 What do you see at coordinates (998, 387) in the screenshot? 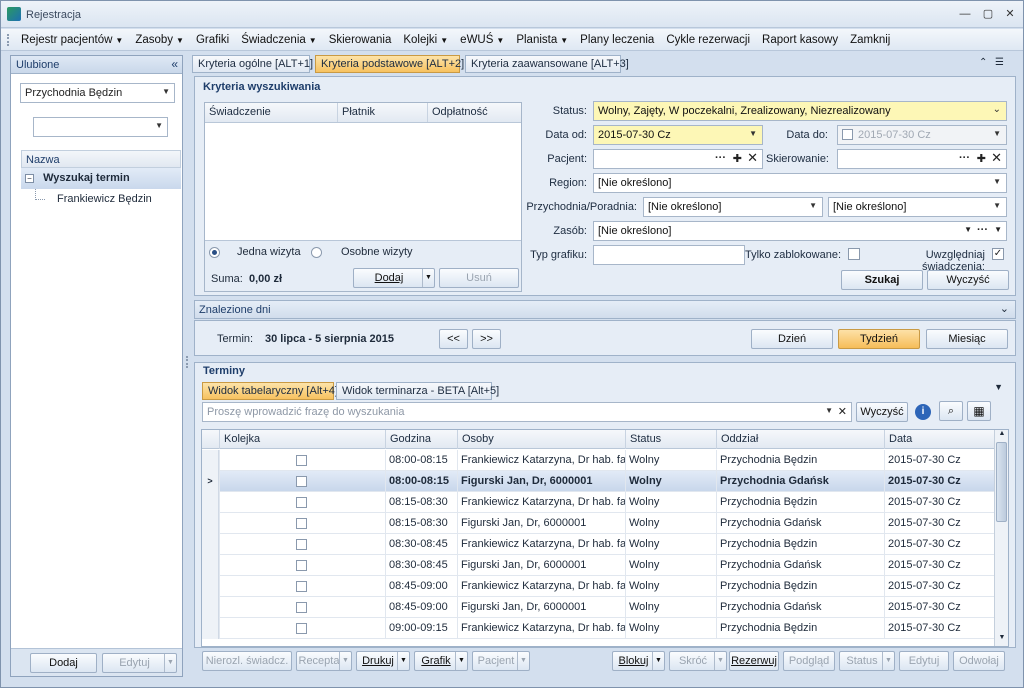
I see `panel-menu-icon: ▼` at bounding box center [998, 387].